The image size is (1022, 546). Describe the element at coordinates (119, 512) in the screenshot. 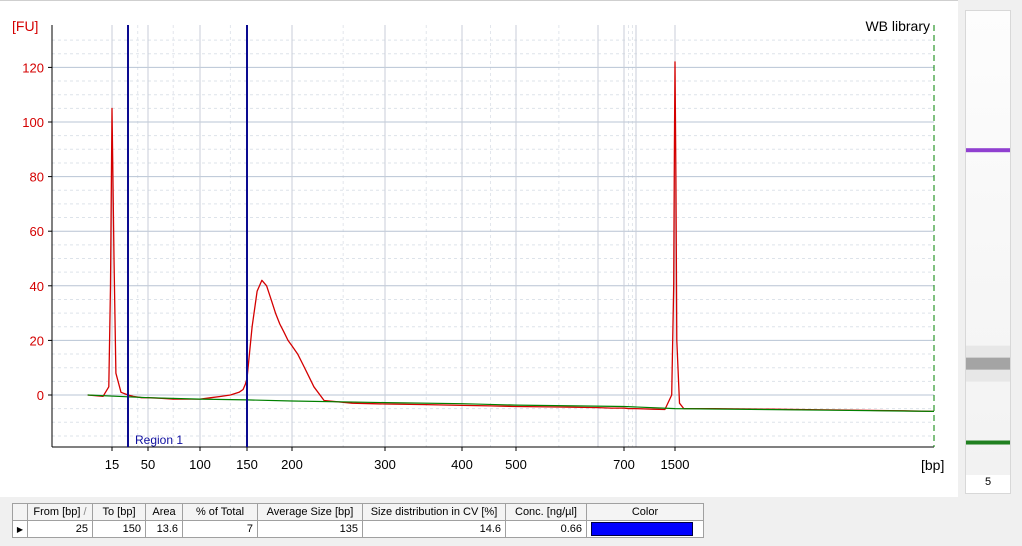

I see `col-header-to: To [bp]` at that location.